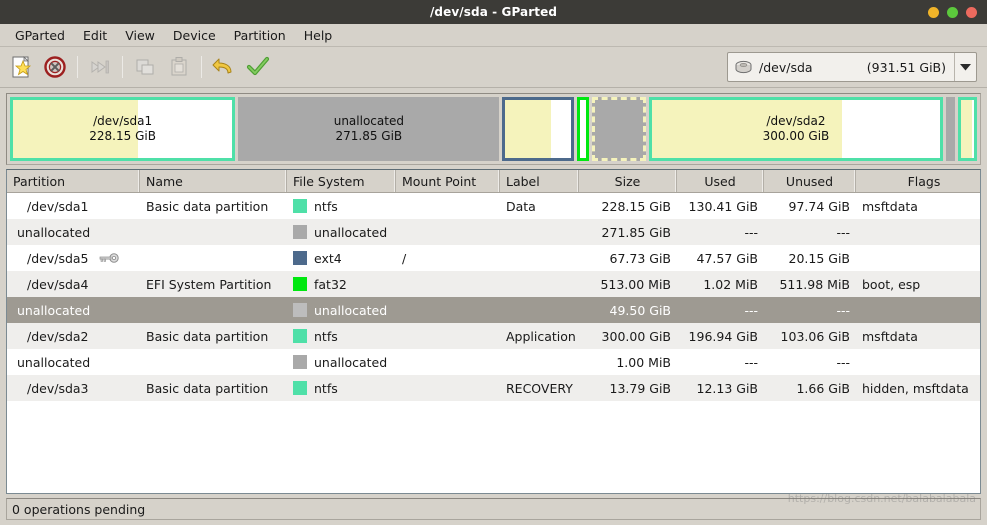 The image size is (987, 525). I want to click on maximize-button, so click(952, 12).